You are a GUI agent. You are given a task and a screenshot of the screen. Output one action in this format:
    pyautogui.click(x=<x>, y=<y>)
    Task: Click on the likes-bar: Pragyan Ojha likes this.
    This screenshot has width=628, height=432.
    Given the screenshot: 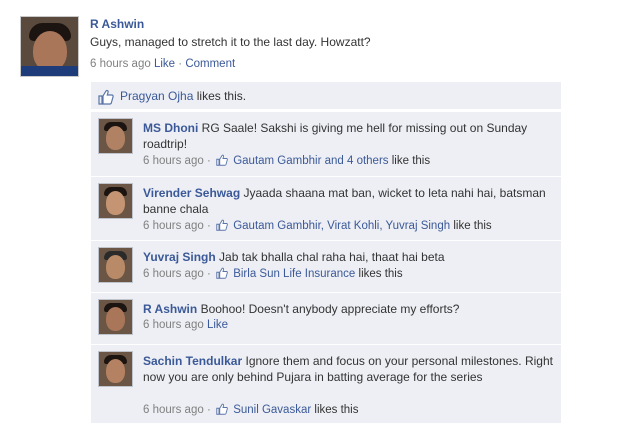 What is the action you would take?
    pyautogui.click(x=326, y=95)
    